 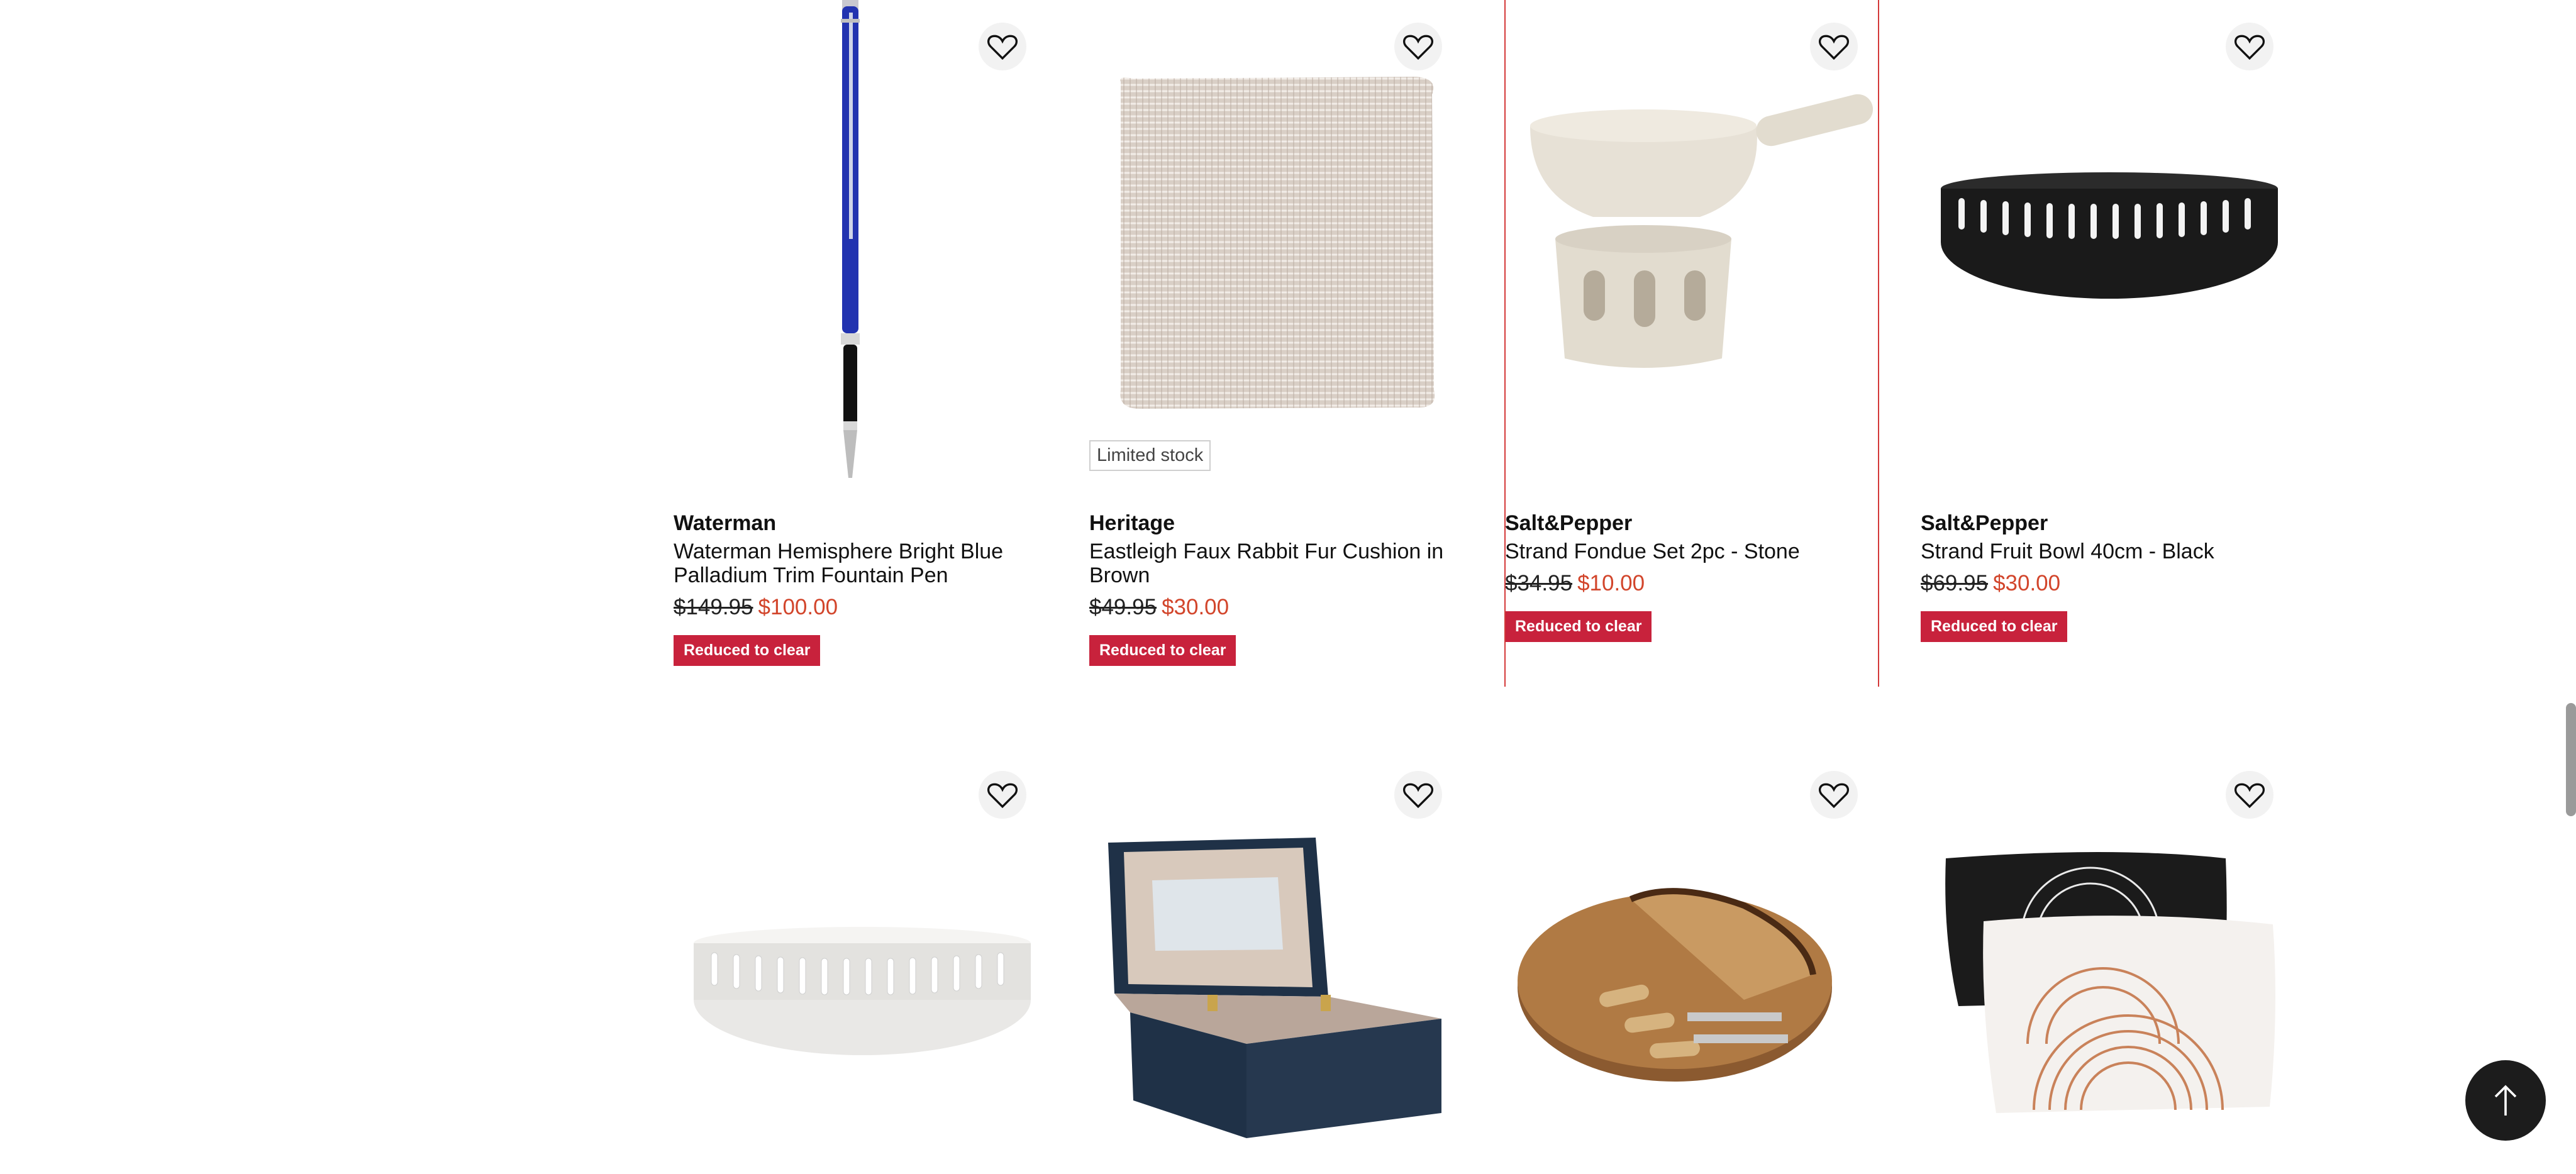 What do you see at coordinates (1277, 243) in the screenshot?
I see `fur-cushion-image` at bounding box center [1277, 243].